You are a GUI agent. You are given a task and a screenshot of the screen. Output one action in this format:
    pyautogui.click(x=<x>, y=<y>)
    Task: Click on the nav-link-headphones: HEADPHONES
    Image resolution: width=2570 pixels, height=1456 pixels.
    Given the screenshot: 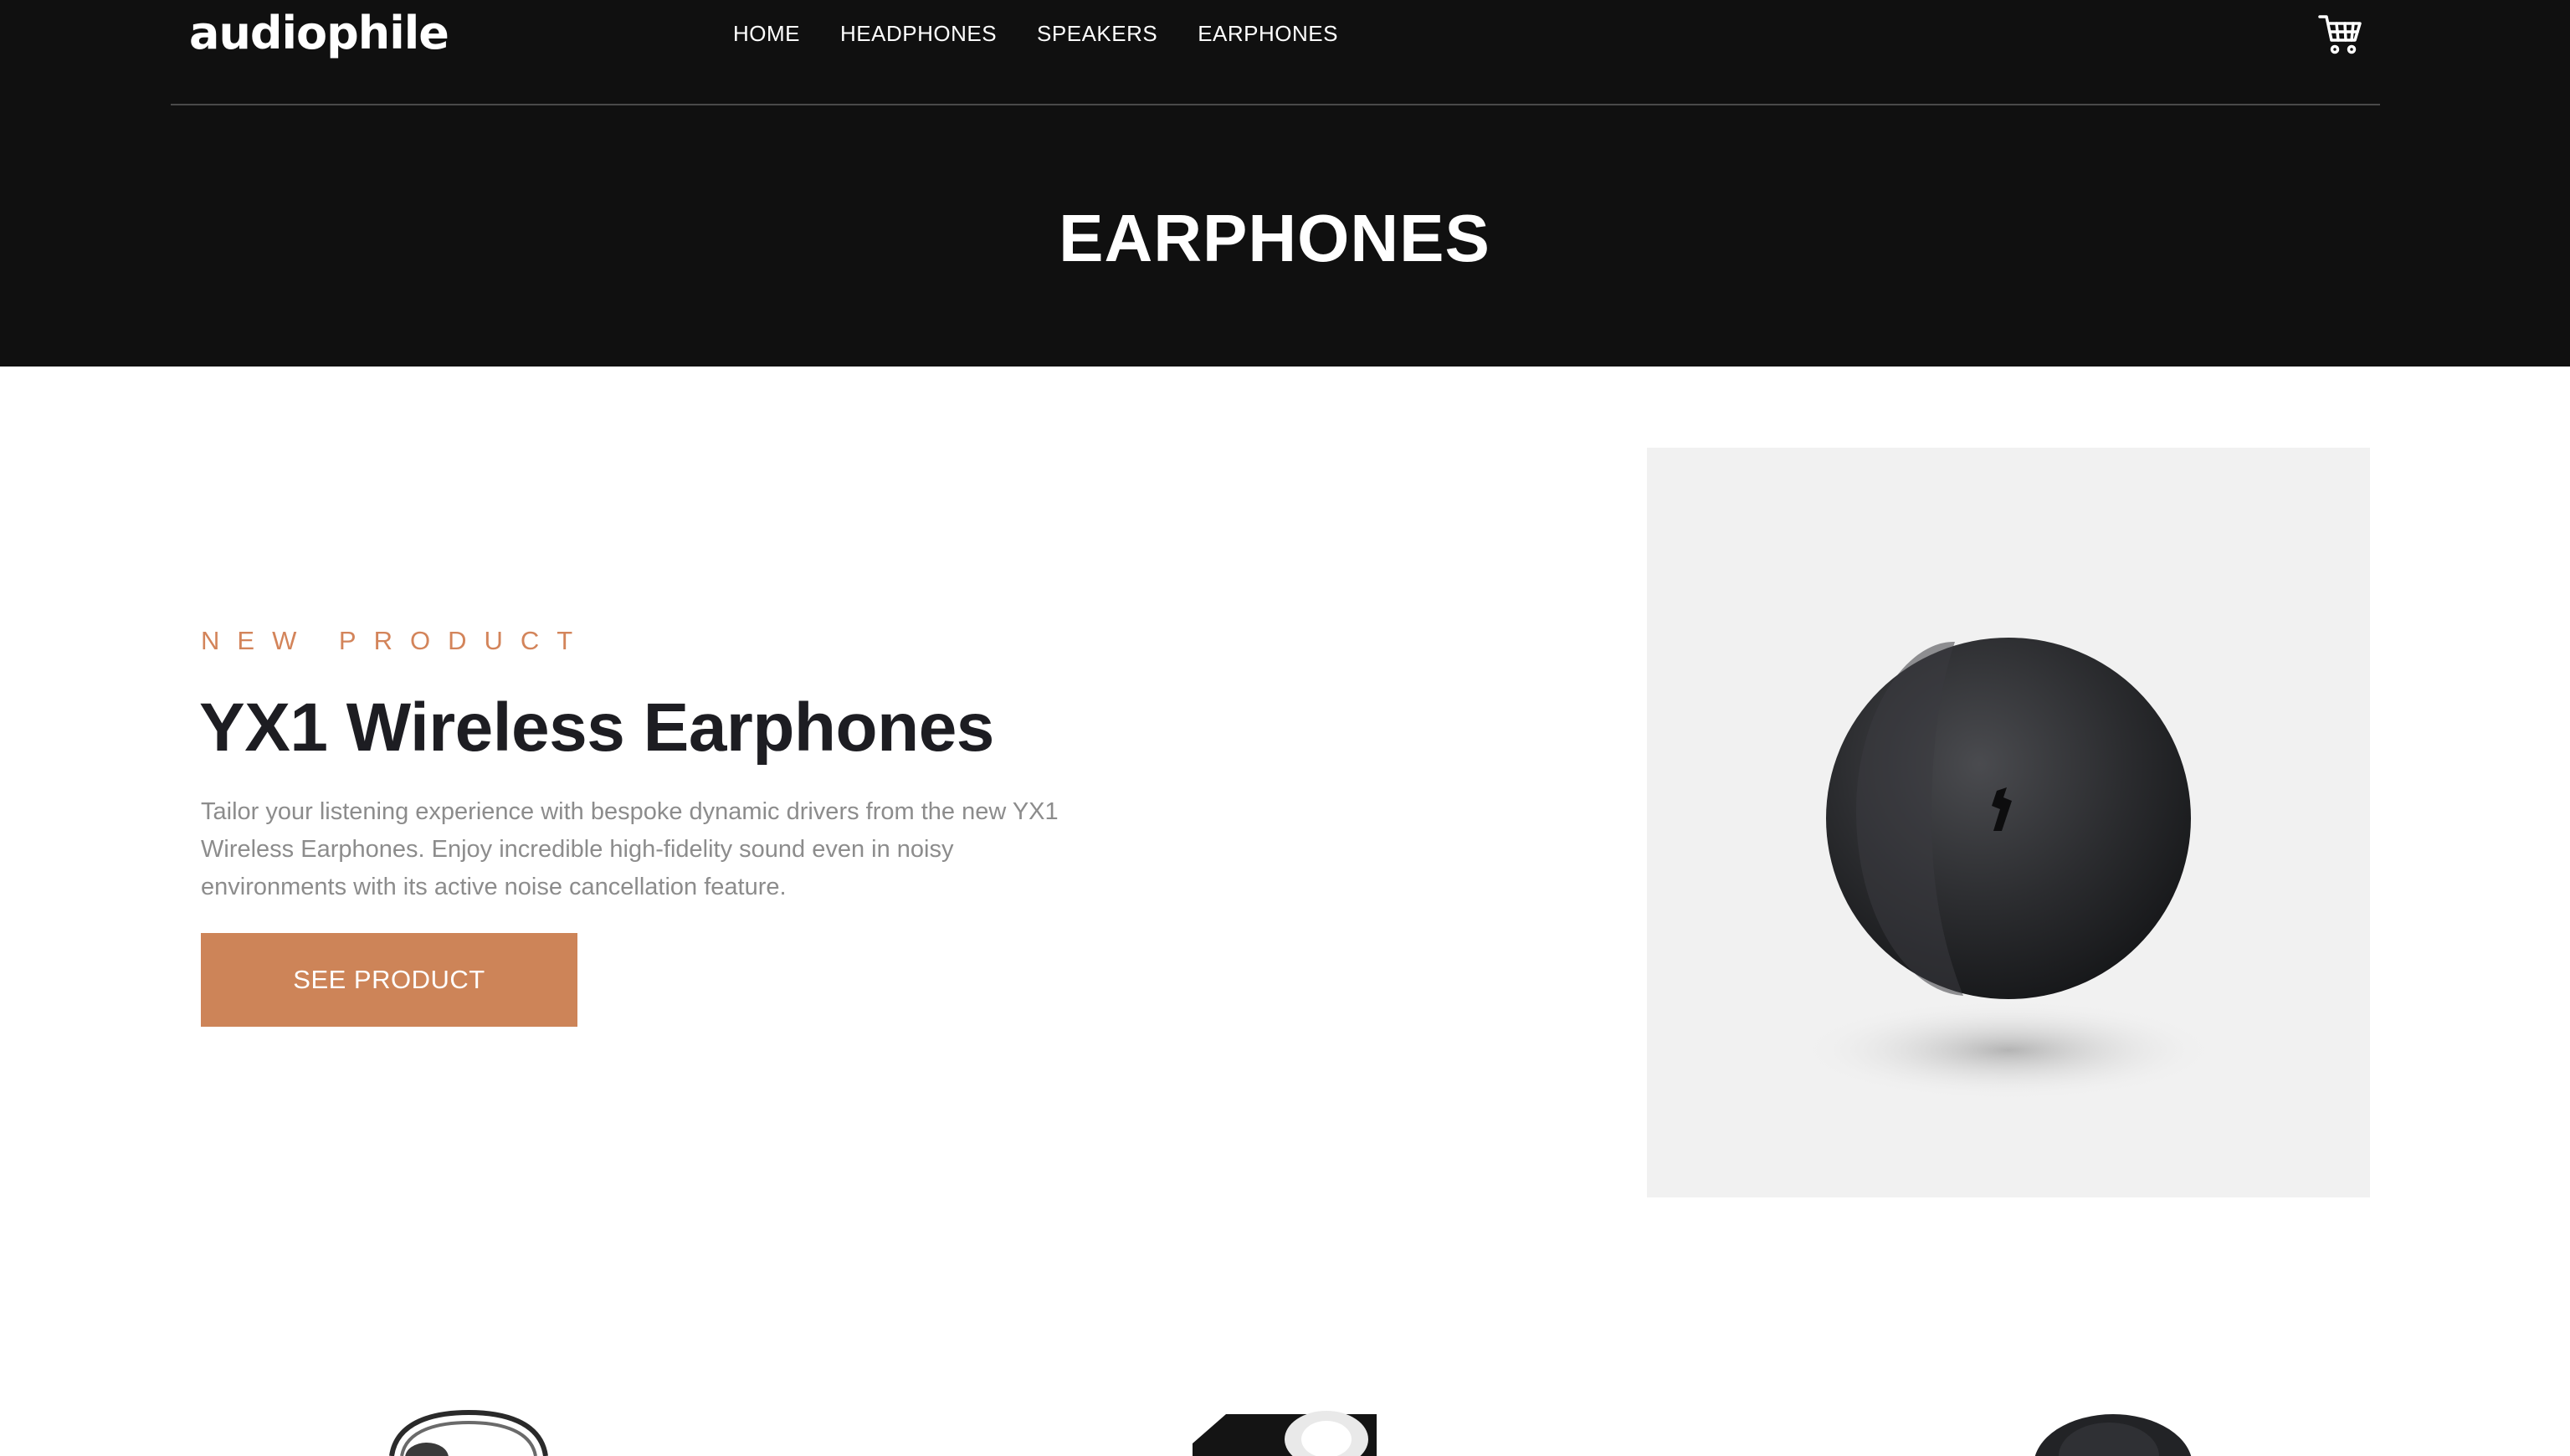 What is the action you would take?
    pyautogui.click(x=918, y=33)
    